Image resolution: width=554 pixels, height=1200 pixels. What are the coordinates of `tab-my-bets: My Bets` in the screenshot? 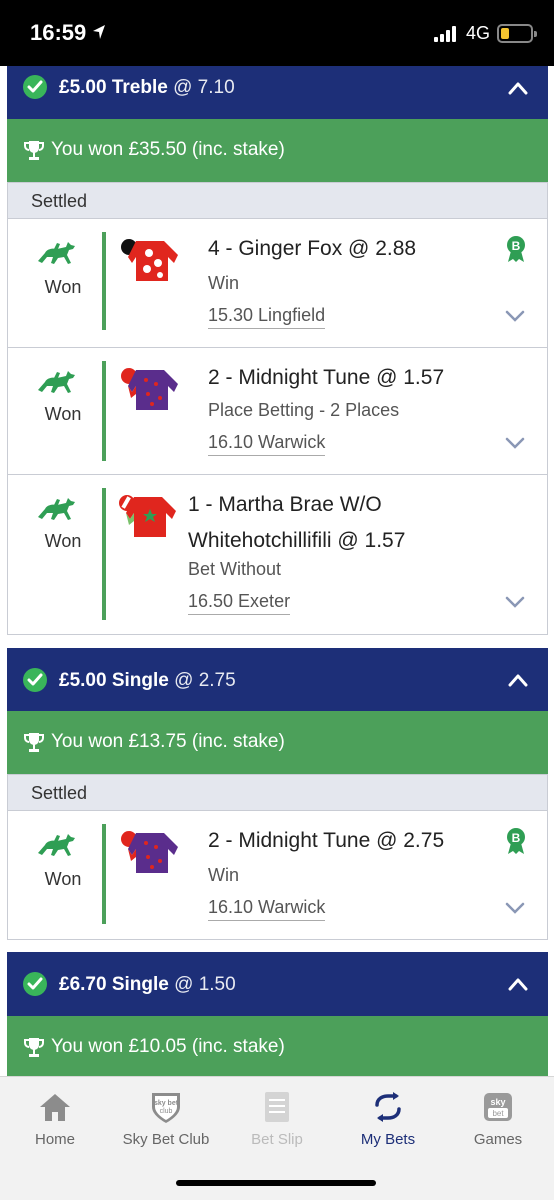 It's located at (388, 1118).